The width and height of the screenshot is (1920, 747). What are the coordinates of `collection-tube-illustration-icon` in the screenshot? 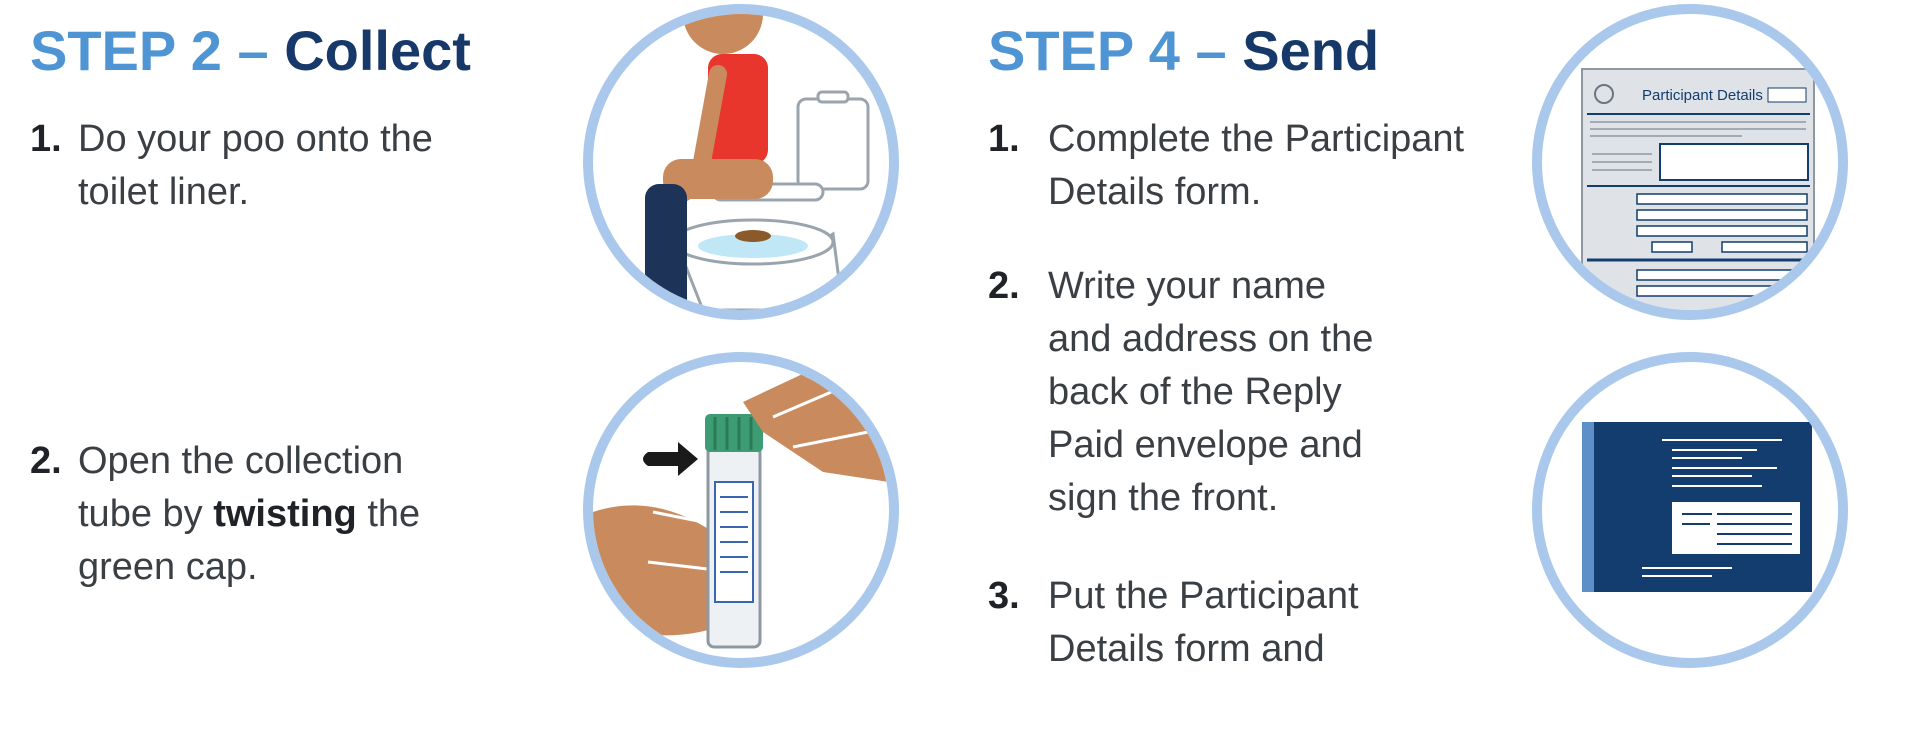 It's located at (741, 510).